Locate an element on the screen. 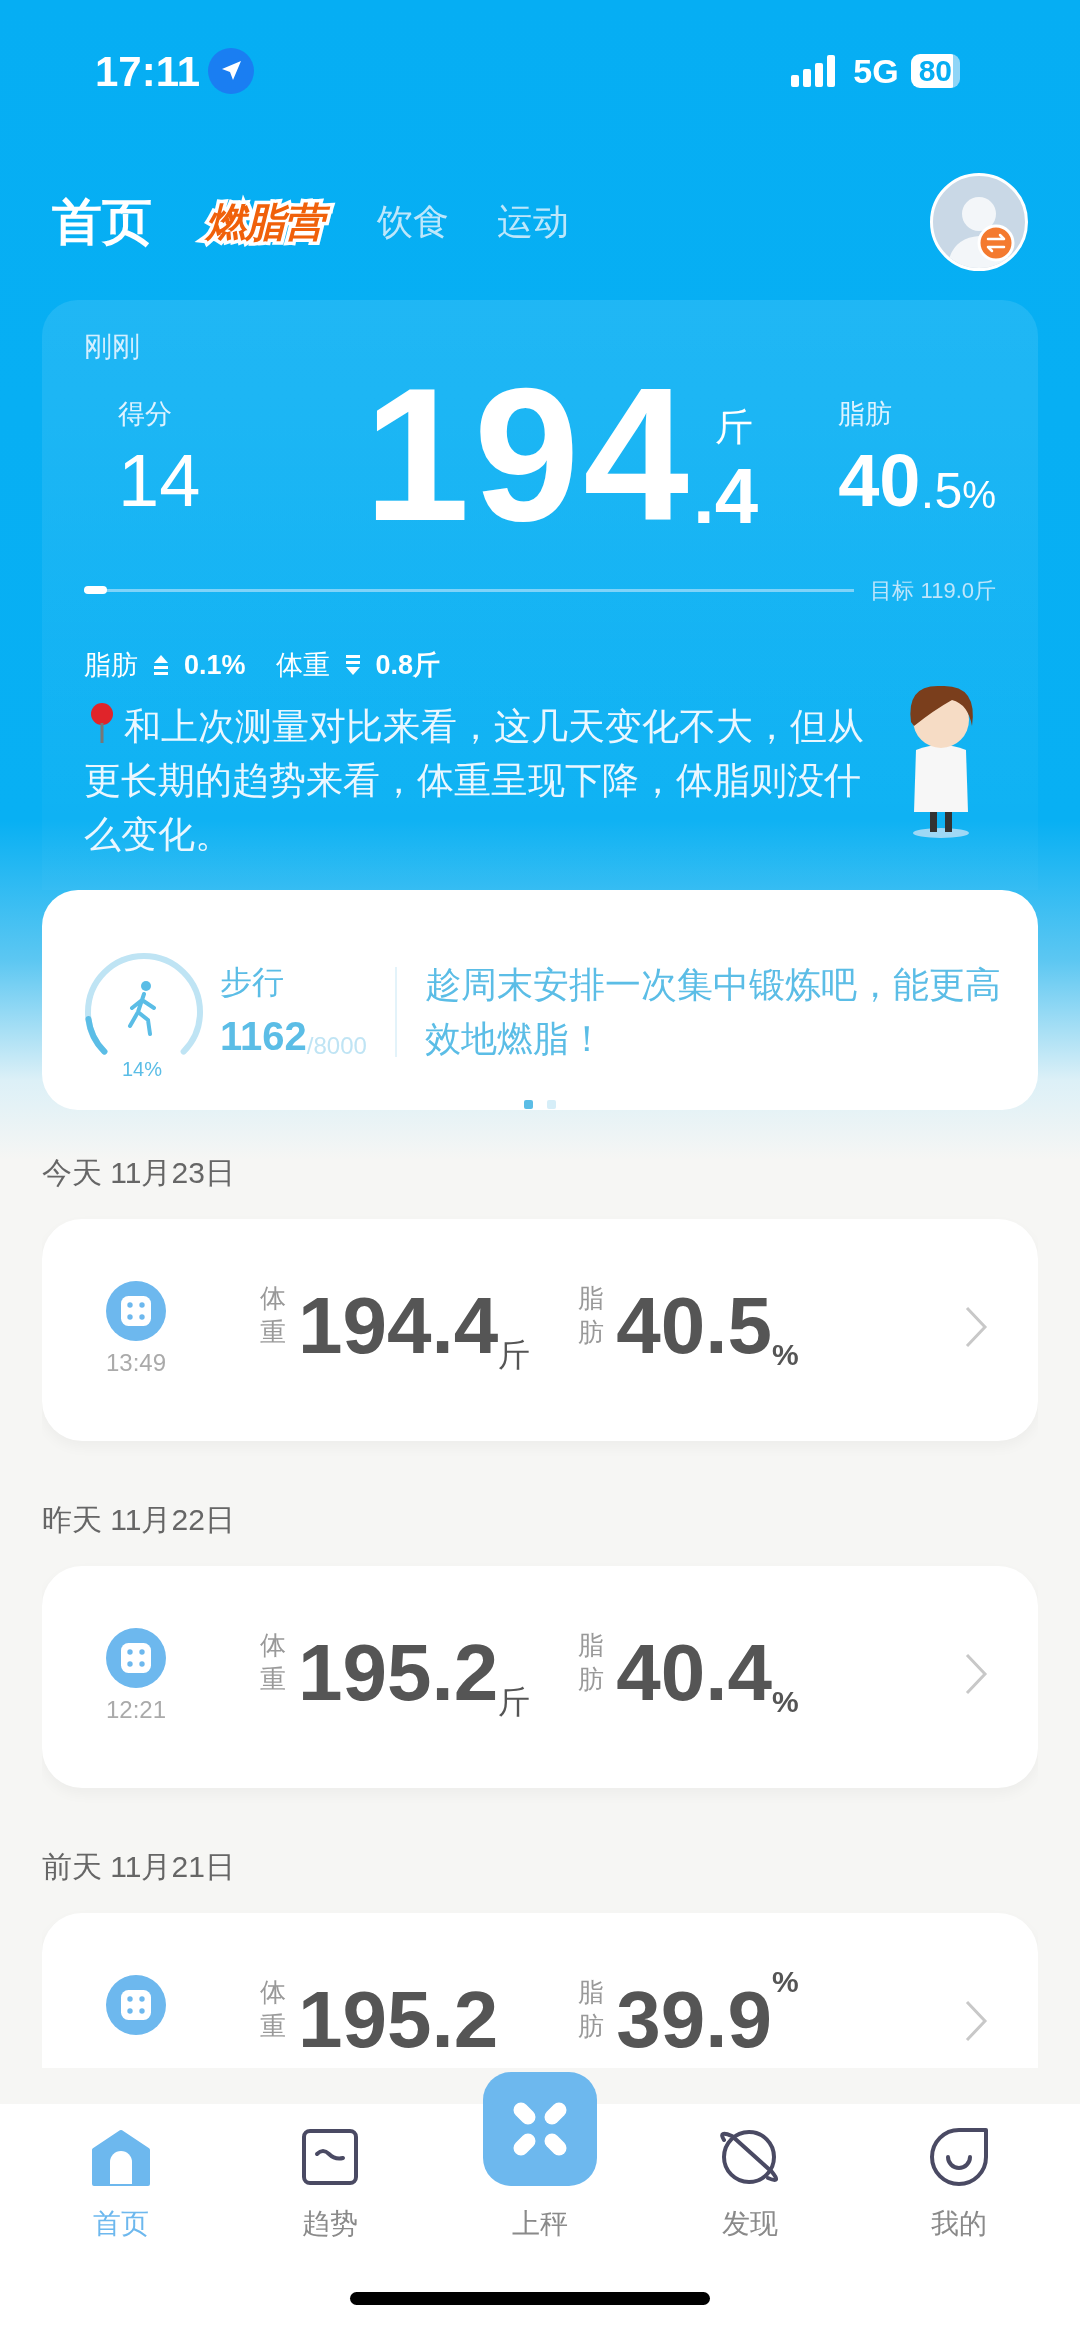  nav-tab: 我的 is located at coordinates (959, 2182).